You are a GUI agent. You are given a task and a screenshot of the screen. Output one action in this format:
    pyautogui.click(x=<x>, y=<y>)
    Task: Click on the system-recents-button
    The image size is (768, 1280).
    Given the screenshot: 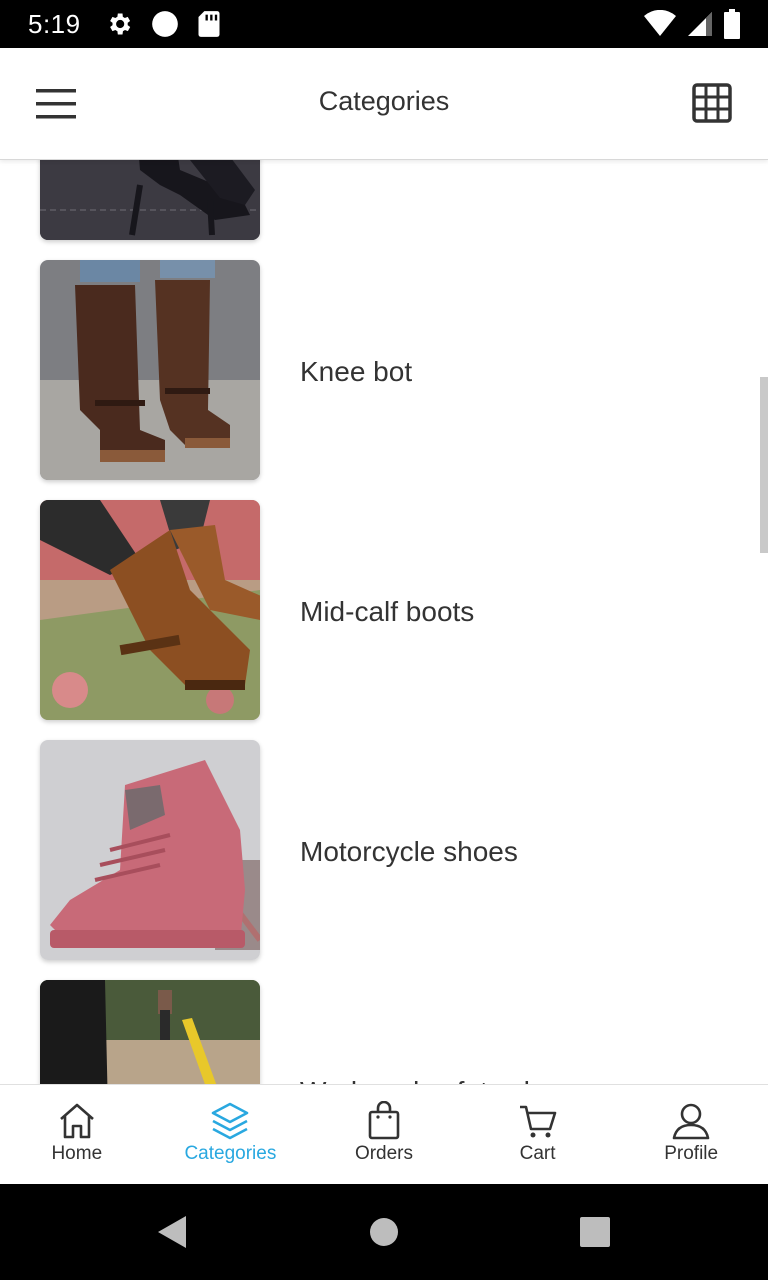 What is the action you would take?
    pyautogui.click(x=595, y=1232)
    